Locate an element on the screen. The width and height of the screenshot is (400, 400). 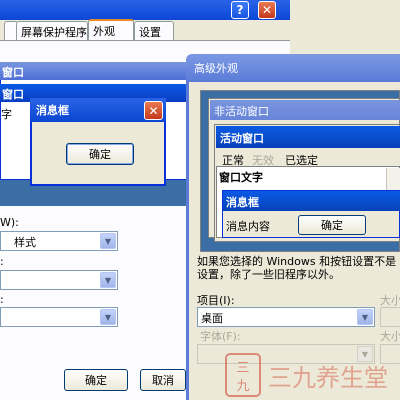
font-size-field is located at coordinates (390, 354).